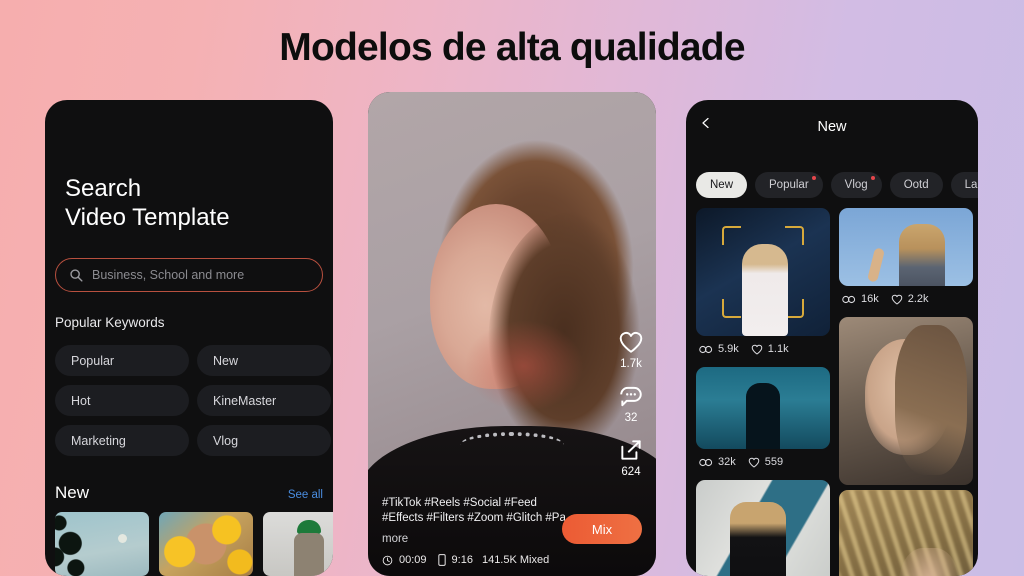 The width and height of the screenshot is (1024, 576). What do you see at coordinates (727, 462) in the screenshot?
I see `views-value: 32k` at bounding box center [727, 462].